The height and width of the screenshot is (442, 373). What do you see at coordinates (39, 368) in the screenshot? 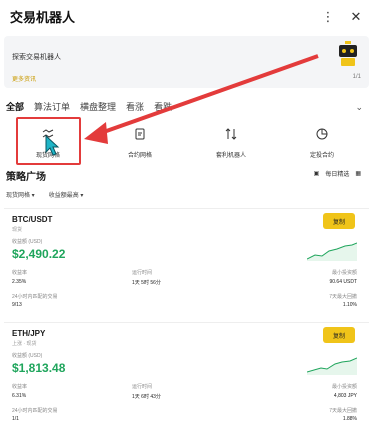
I see `income-value: $1,813.48` at bounding box center [39, 368].